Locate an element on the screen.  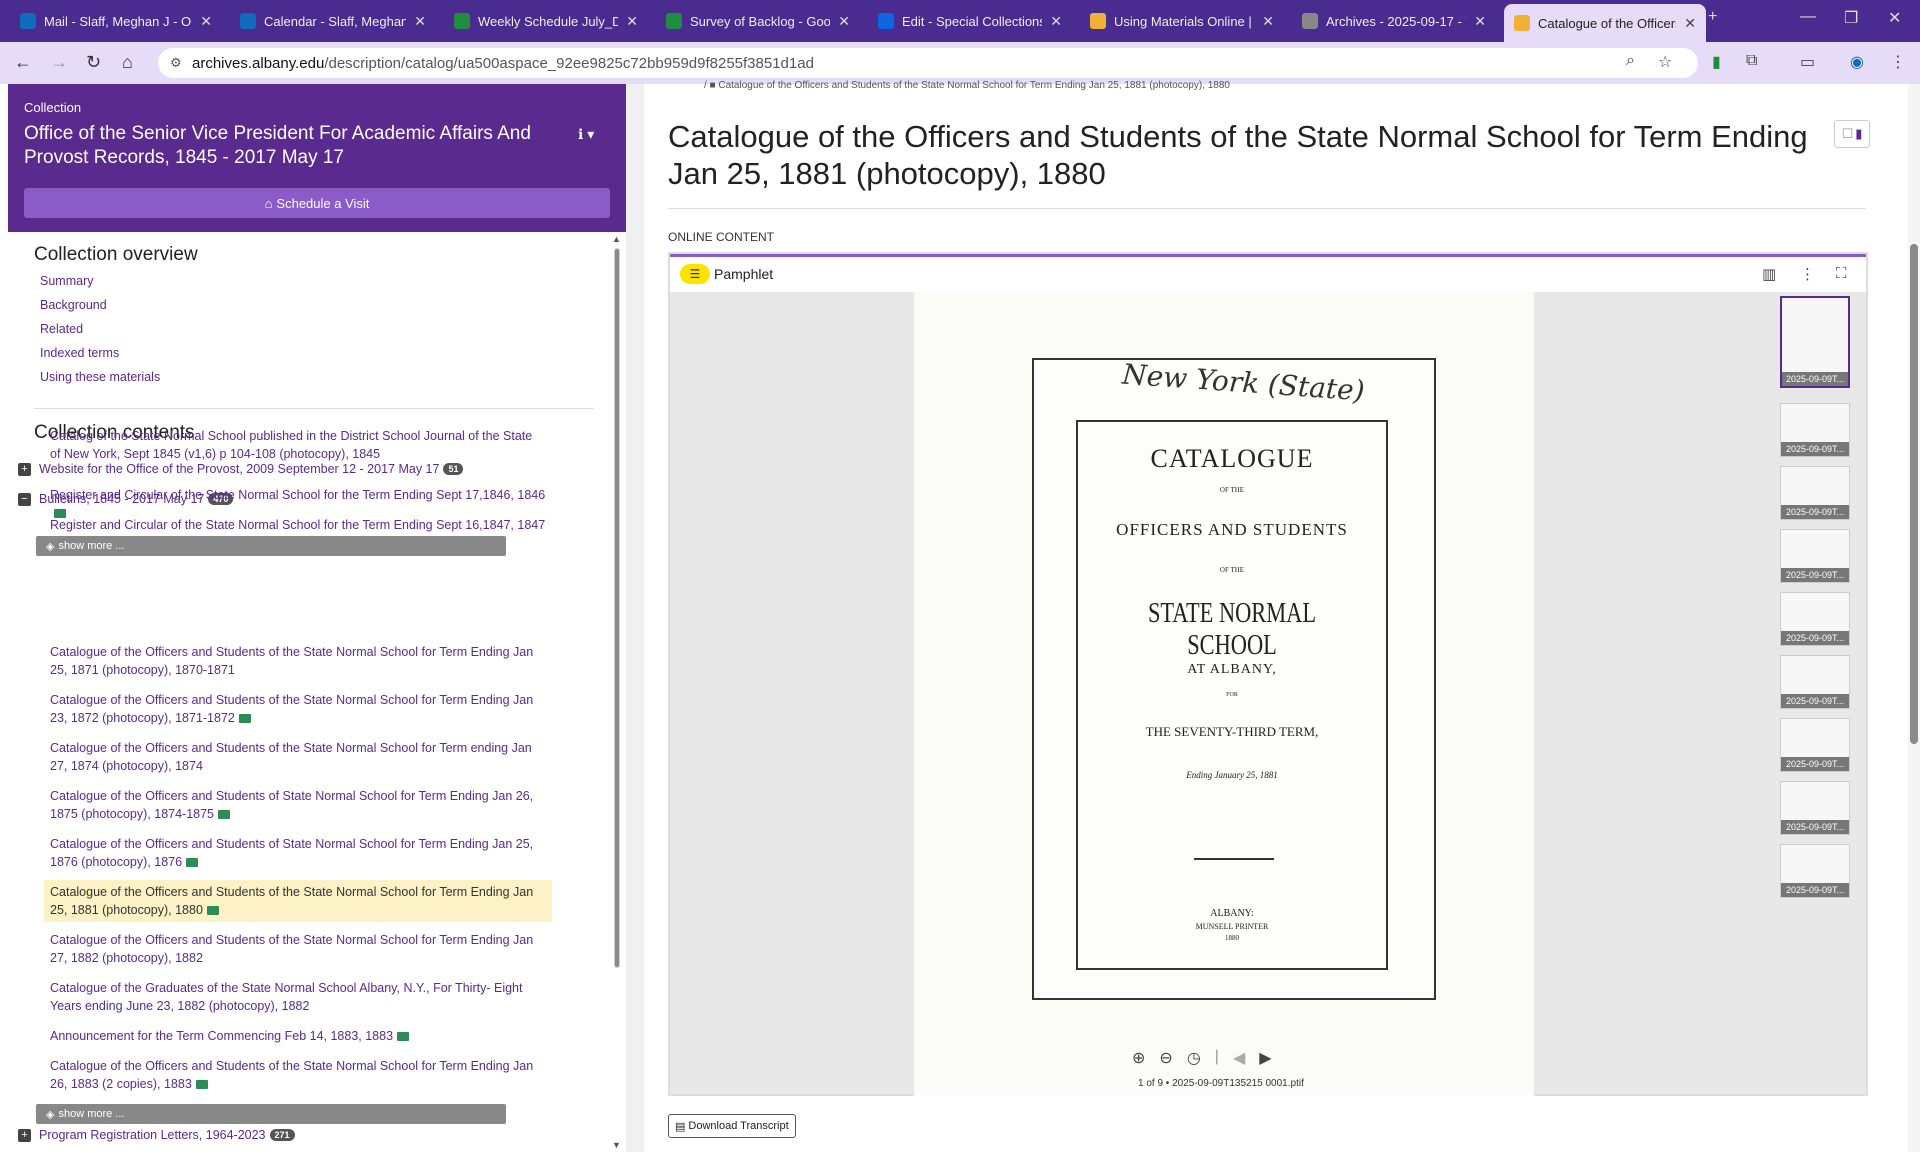
page-scrollbar is located at coordinates (1914, 618).